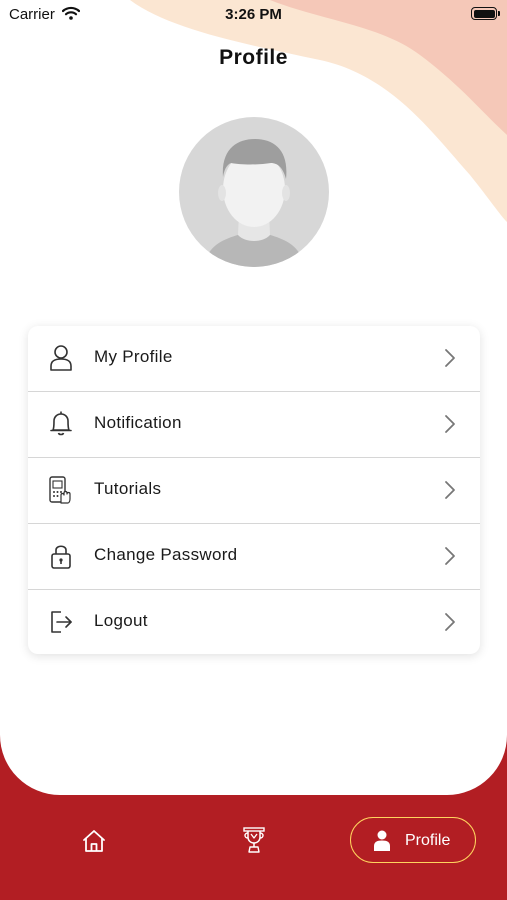  I want to click on bell-icon, so click(61, 423).